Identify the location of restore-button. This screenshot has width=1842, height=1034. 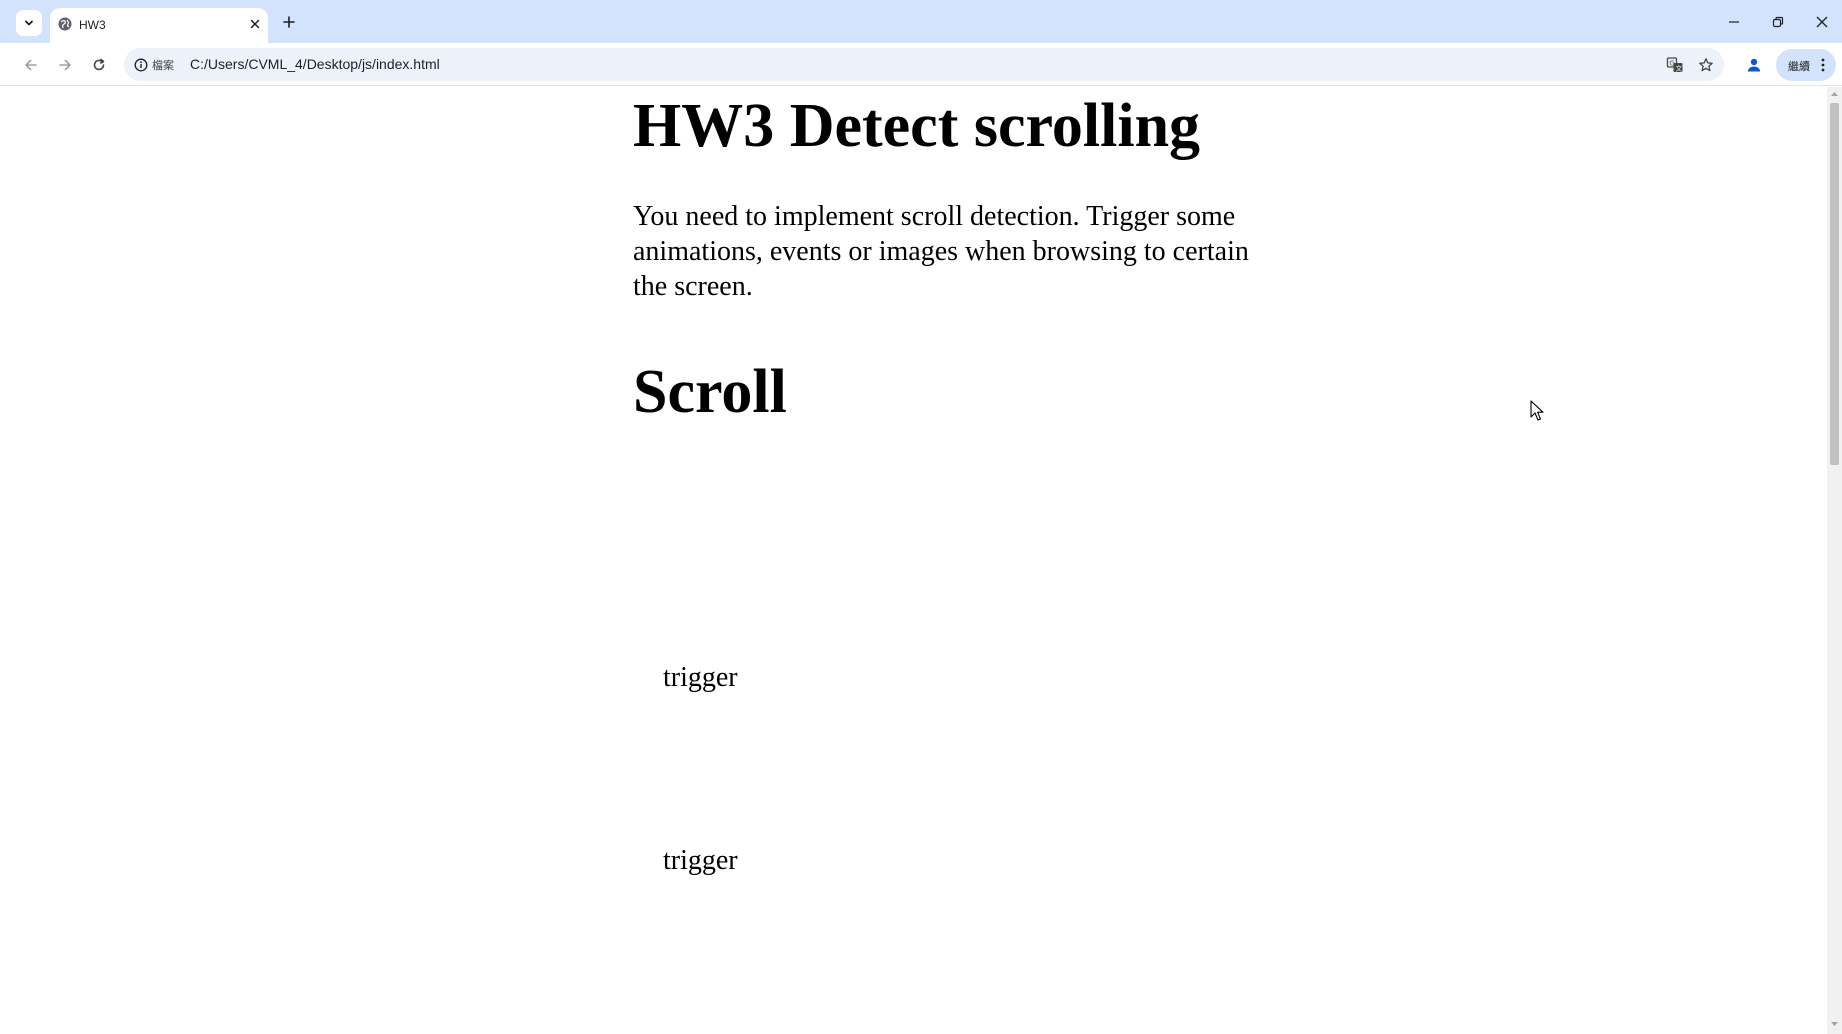
(1778, 22).